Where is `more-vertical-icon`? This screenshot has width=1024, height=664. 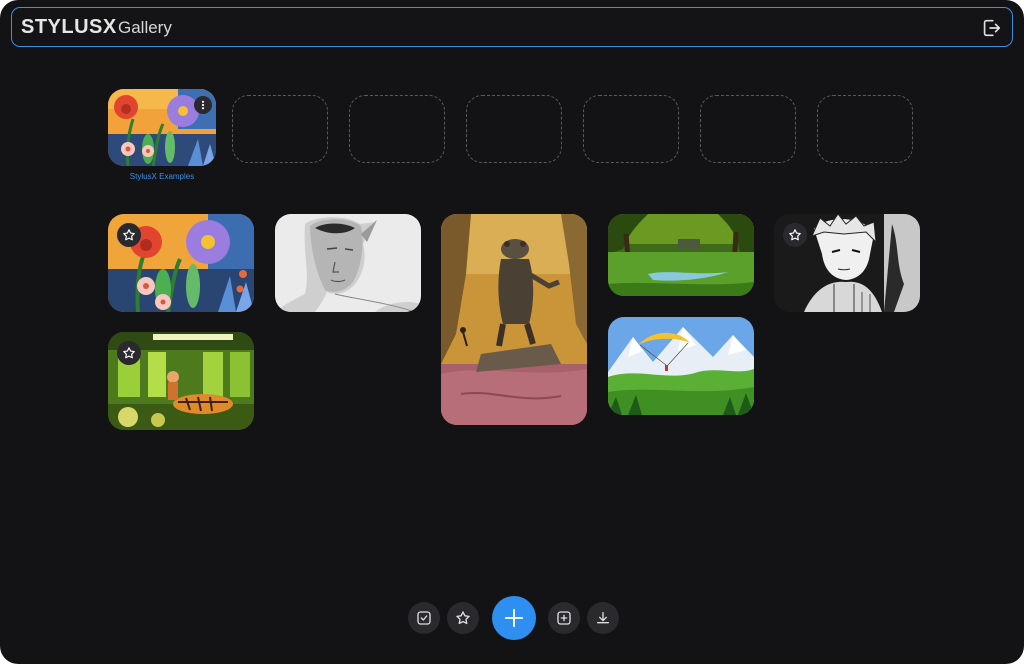
more-vertical-icon is located at coordinates (203, 105).